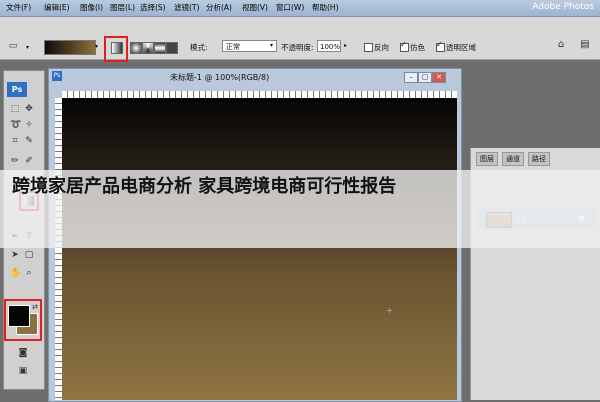 The image size is (600, 402). What do you see at coordinates (461, 47) in the screenshot?
I see `transparency-label: 透明区域` at bounding box center [461, 47].